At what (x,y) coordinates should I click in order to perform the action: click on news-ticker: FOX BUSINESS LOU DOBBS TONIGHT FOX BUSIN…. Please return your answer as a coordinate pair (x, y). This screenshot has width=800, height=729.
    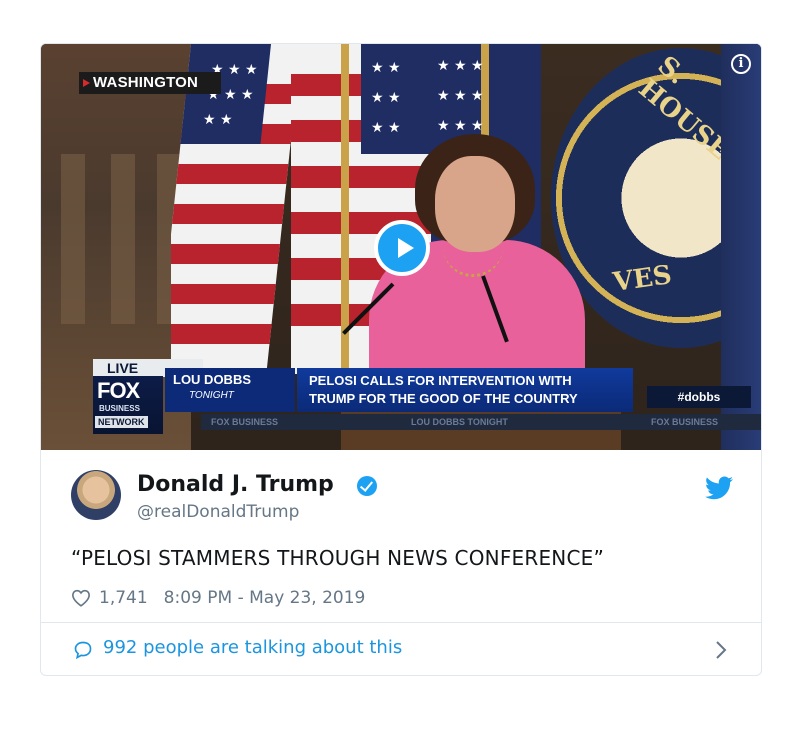
    Looking at the image, I should click on (481, 422).